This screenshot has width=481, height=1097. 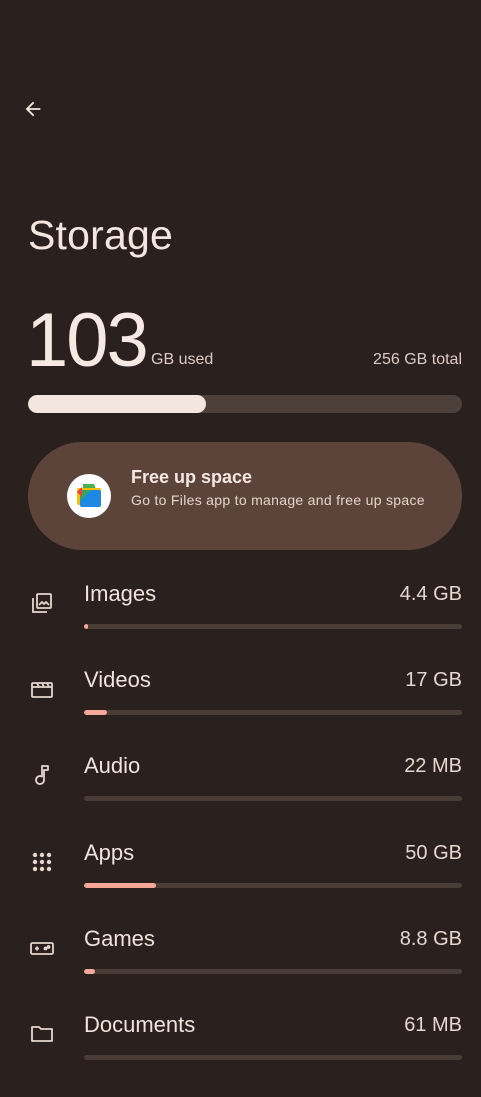 I want to click on category-size: 61 MB, so click(x=433, y=1025).